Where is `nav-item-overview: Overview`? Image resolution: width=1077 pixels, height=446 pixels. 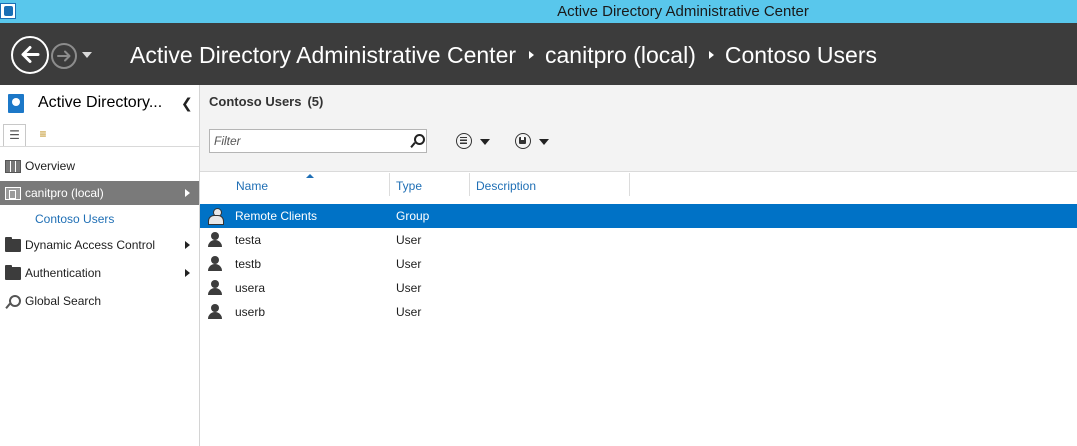
nav-item-overview: Overview is located at coordinates (99, 166).